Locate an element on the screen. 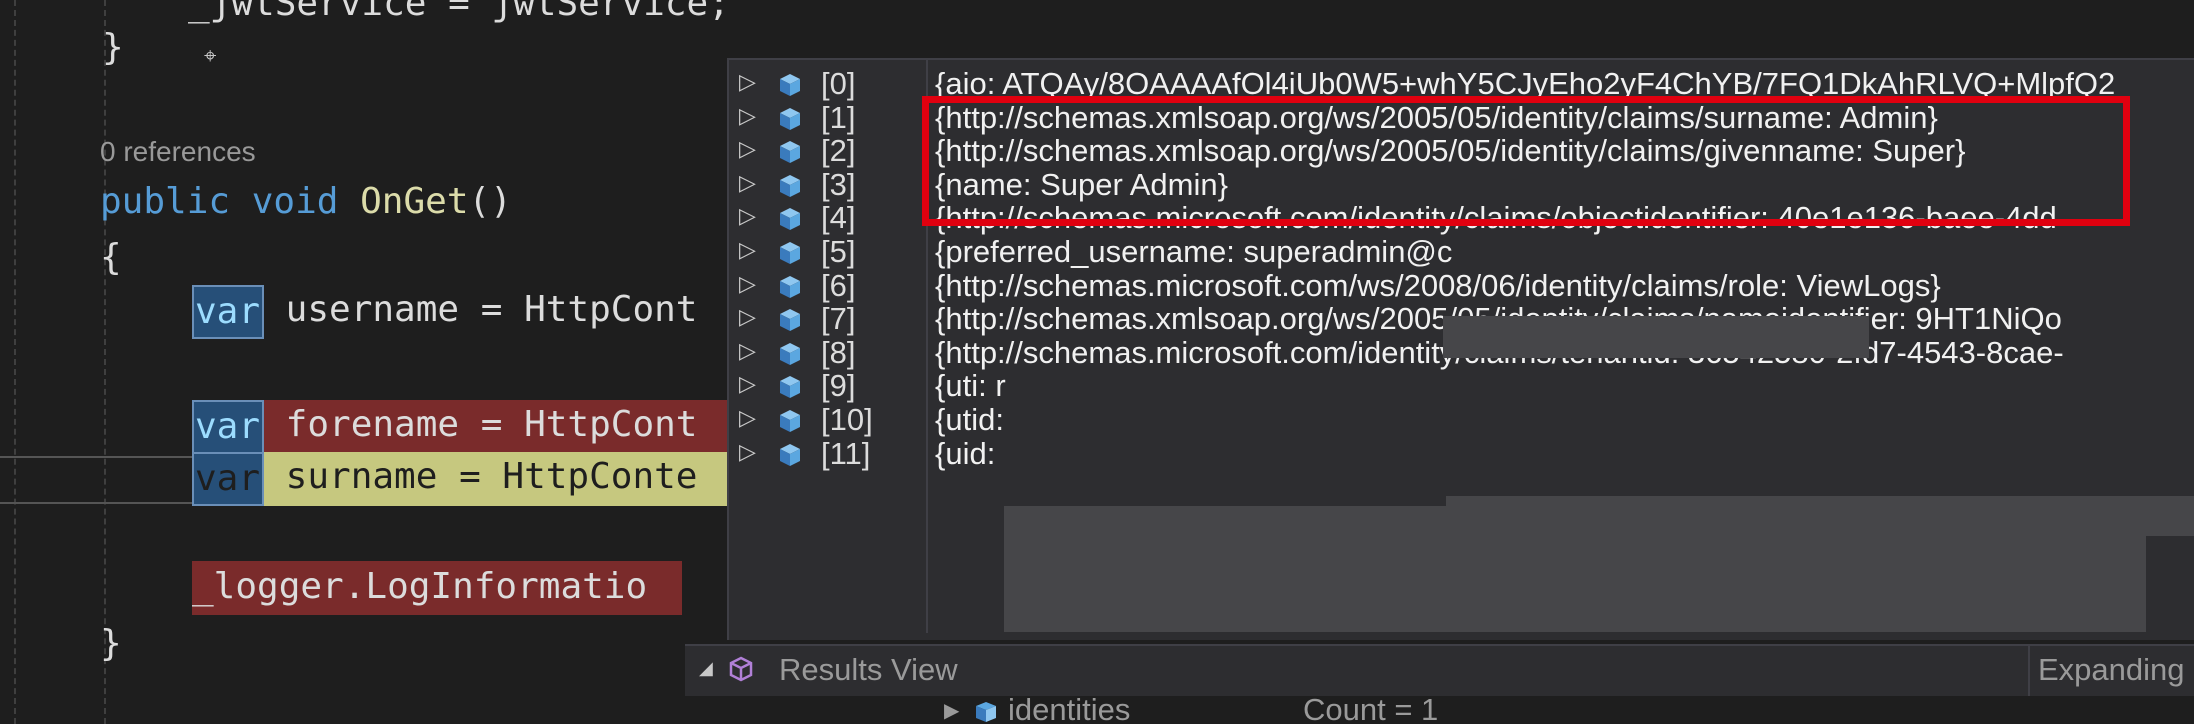  keyword-public: public is located at coordinates (165, 201).